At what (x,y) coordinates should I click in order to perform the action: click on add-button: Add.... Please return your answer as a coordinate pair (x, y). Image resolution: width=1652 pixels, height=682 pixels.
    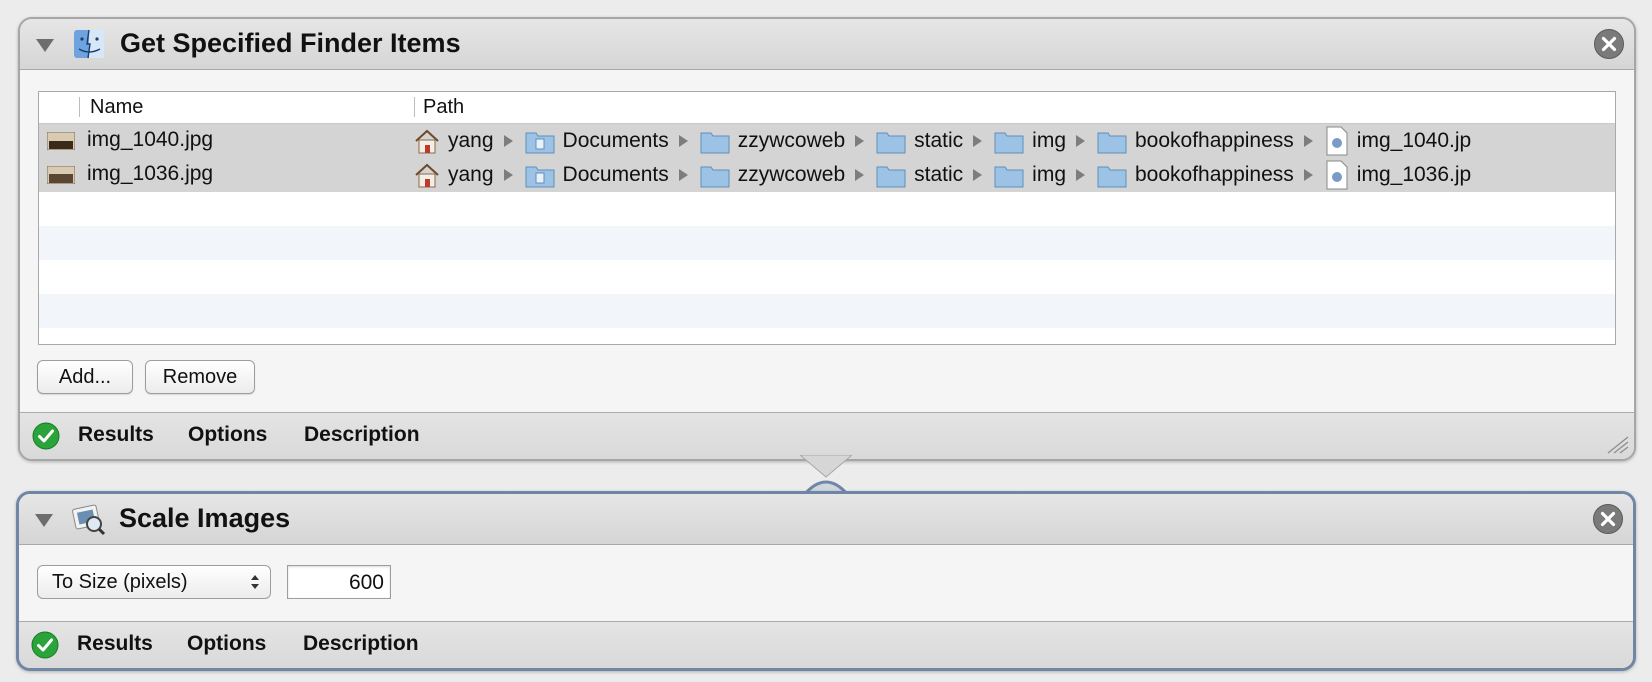
    Looking at the image, I should click on (85, 377).